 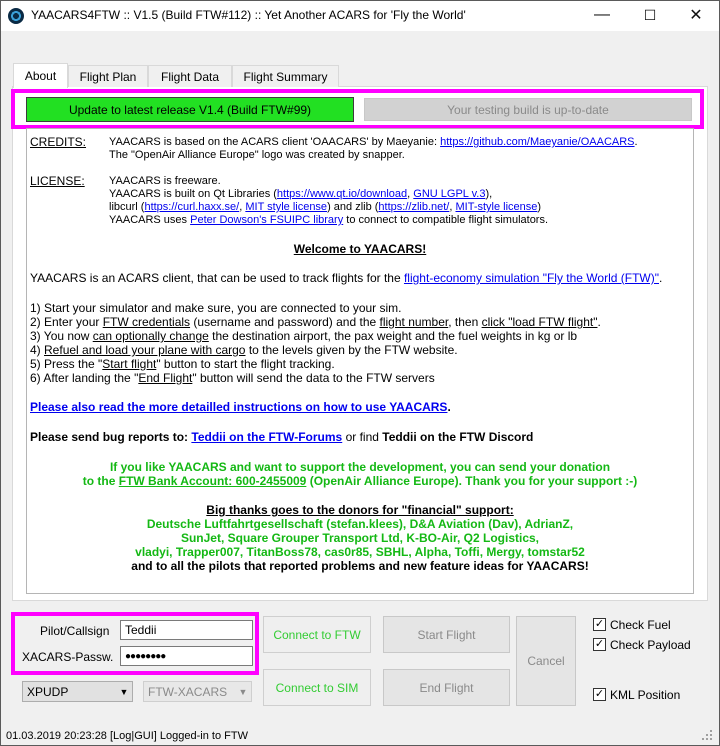 What do you see at coordinates (58, 142) in the screenshot?
I see `credits-label: CREDITS:` at bounding box center [58, 142].